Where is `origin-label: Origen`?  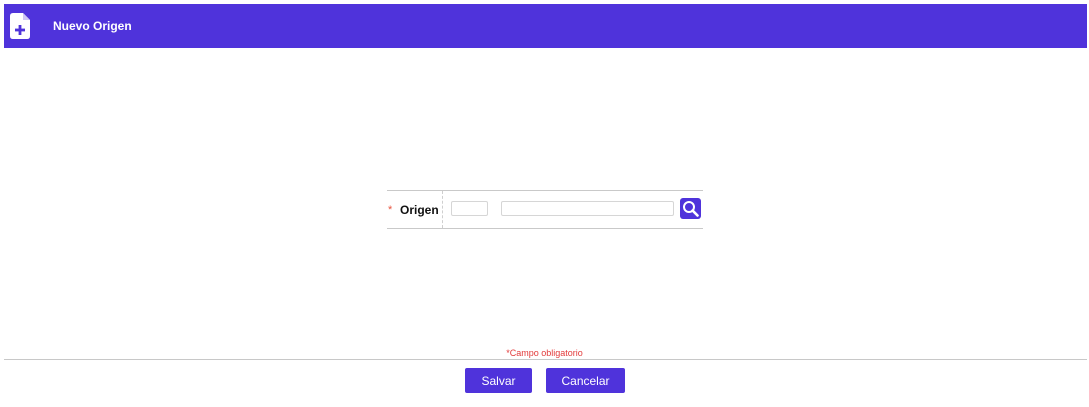 origin-label: Origen is located at coordinates (419, 210).